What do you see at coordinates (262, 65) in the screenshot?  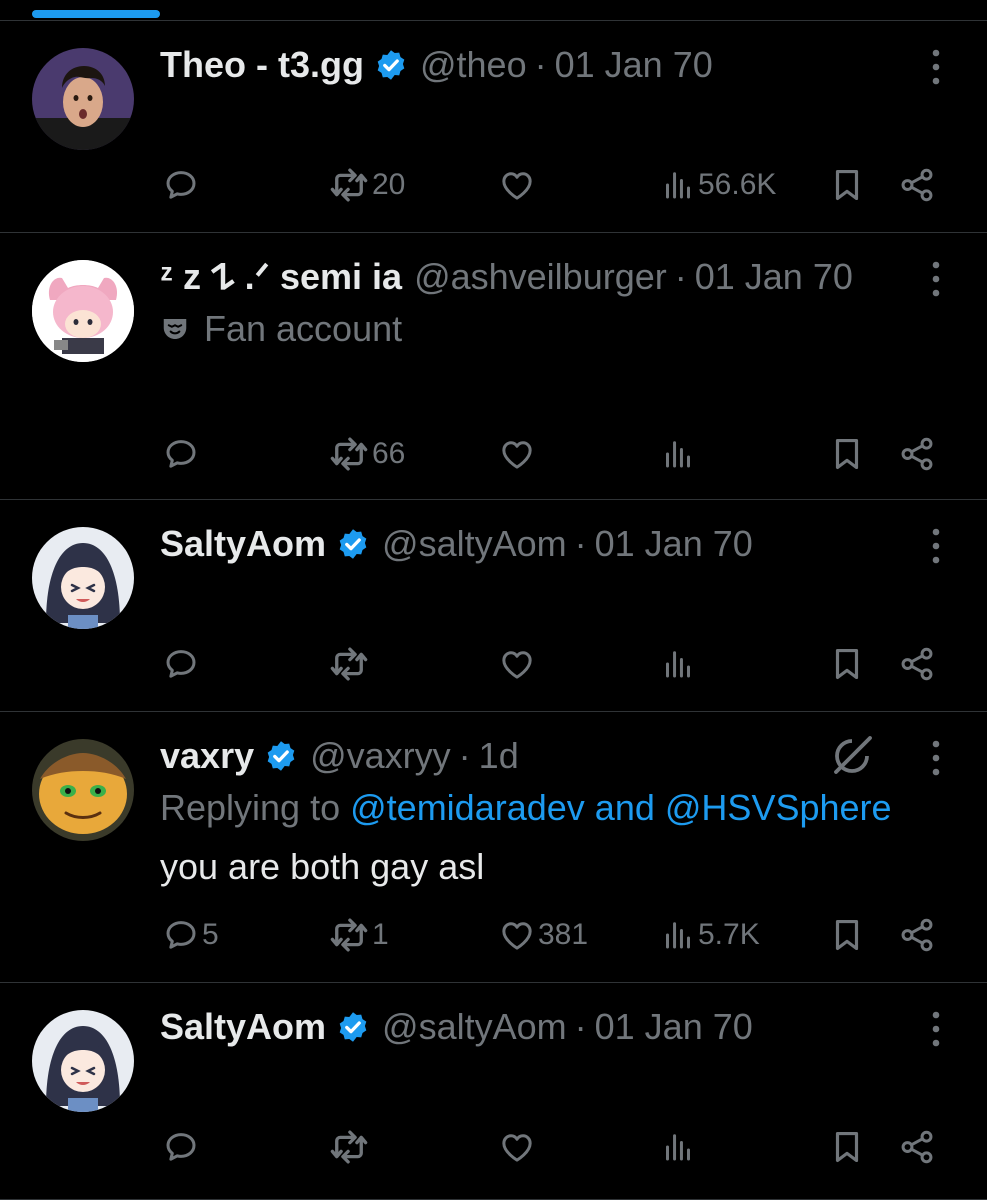 I see `display-name: Theo - t3.gg` at bounding box center [262, 65].